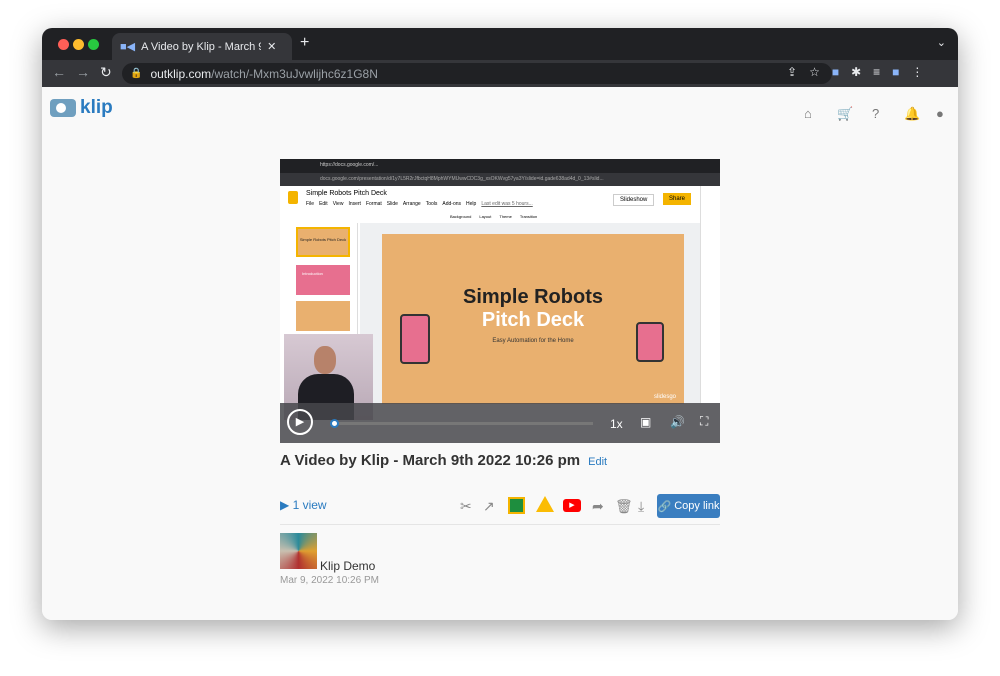  I want to click on action-bar: ▶ 1 view ✂ ↗ ▶ ➦ 🗑 ⤓ 🔗 Copy link, so click(500, 506).